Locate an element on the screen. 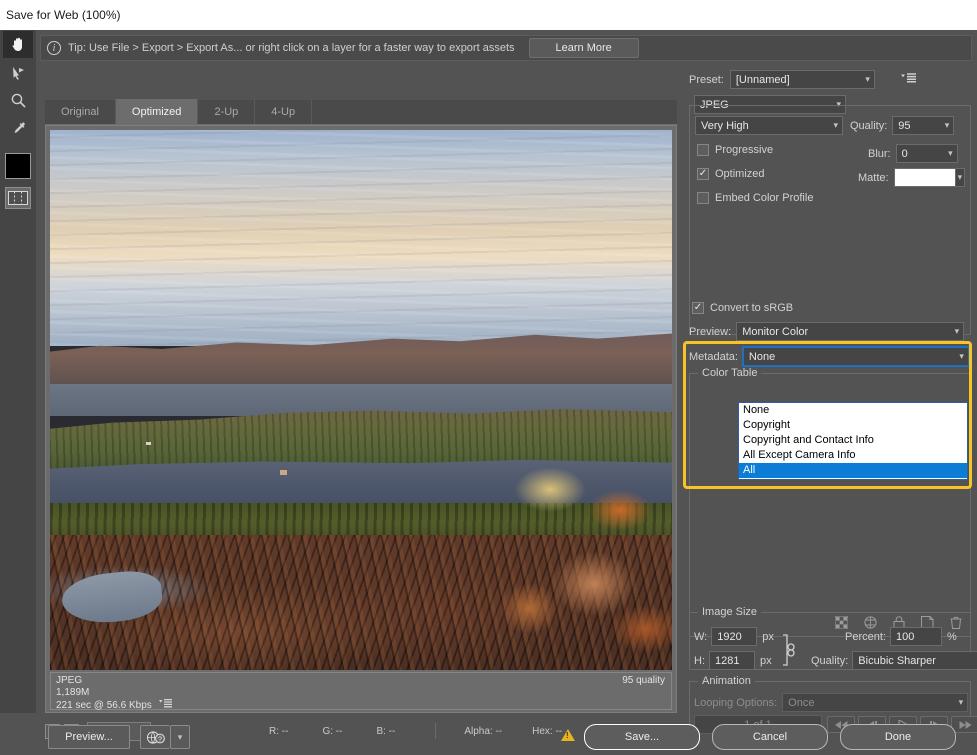  metadata-value: None is located at coordinates (762, 356).